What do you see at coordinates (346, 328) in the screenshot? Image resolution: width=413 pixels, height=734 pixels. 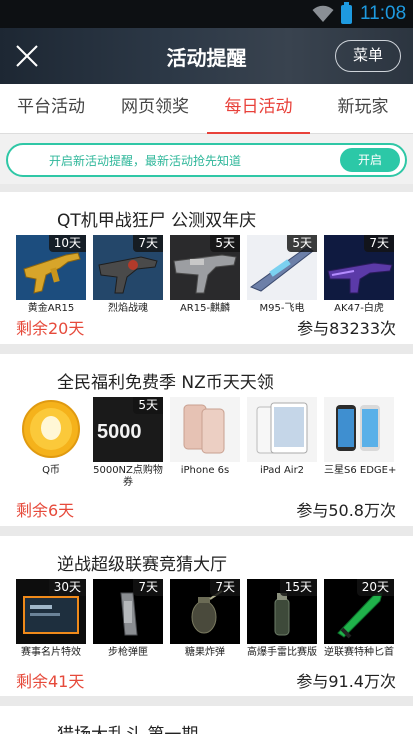 I see `participation-count: 参与83233次` at bounding box center [346, 328].